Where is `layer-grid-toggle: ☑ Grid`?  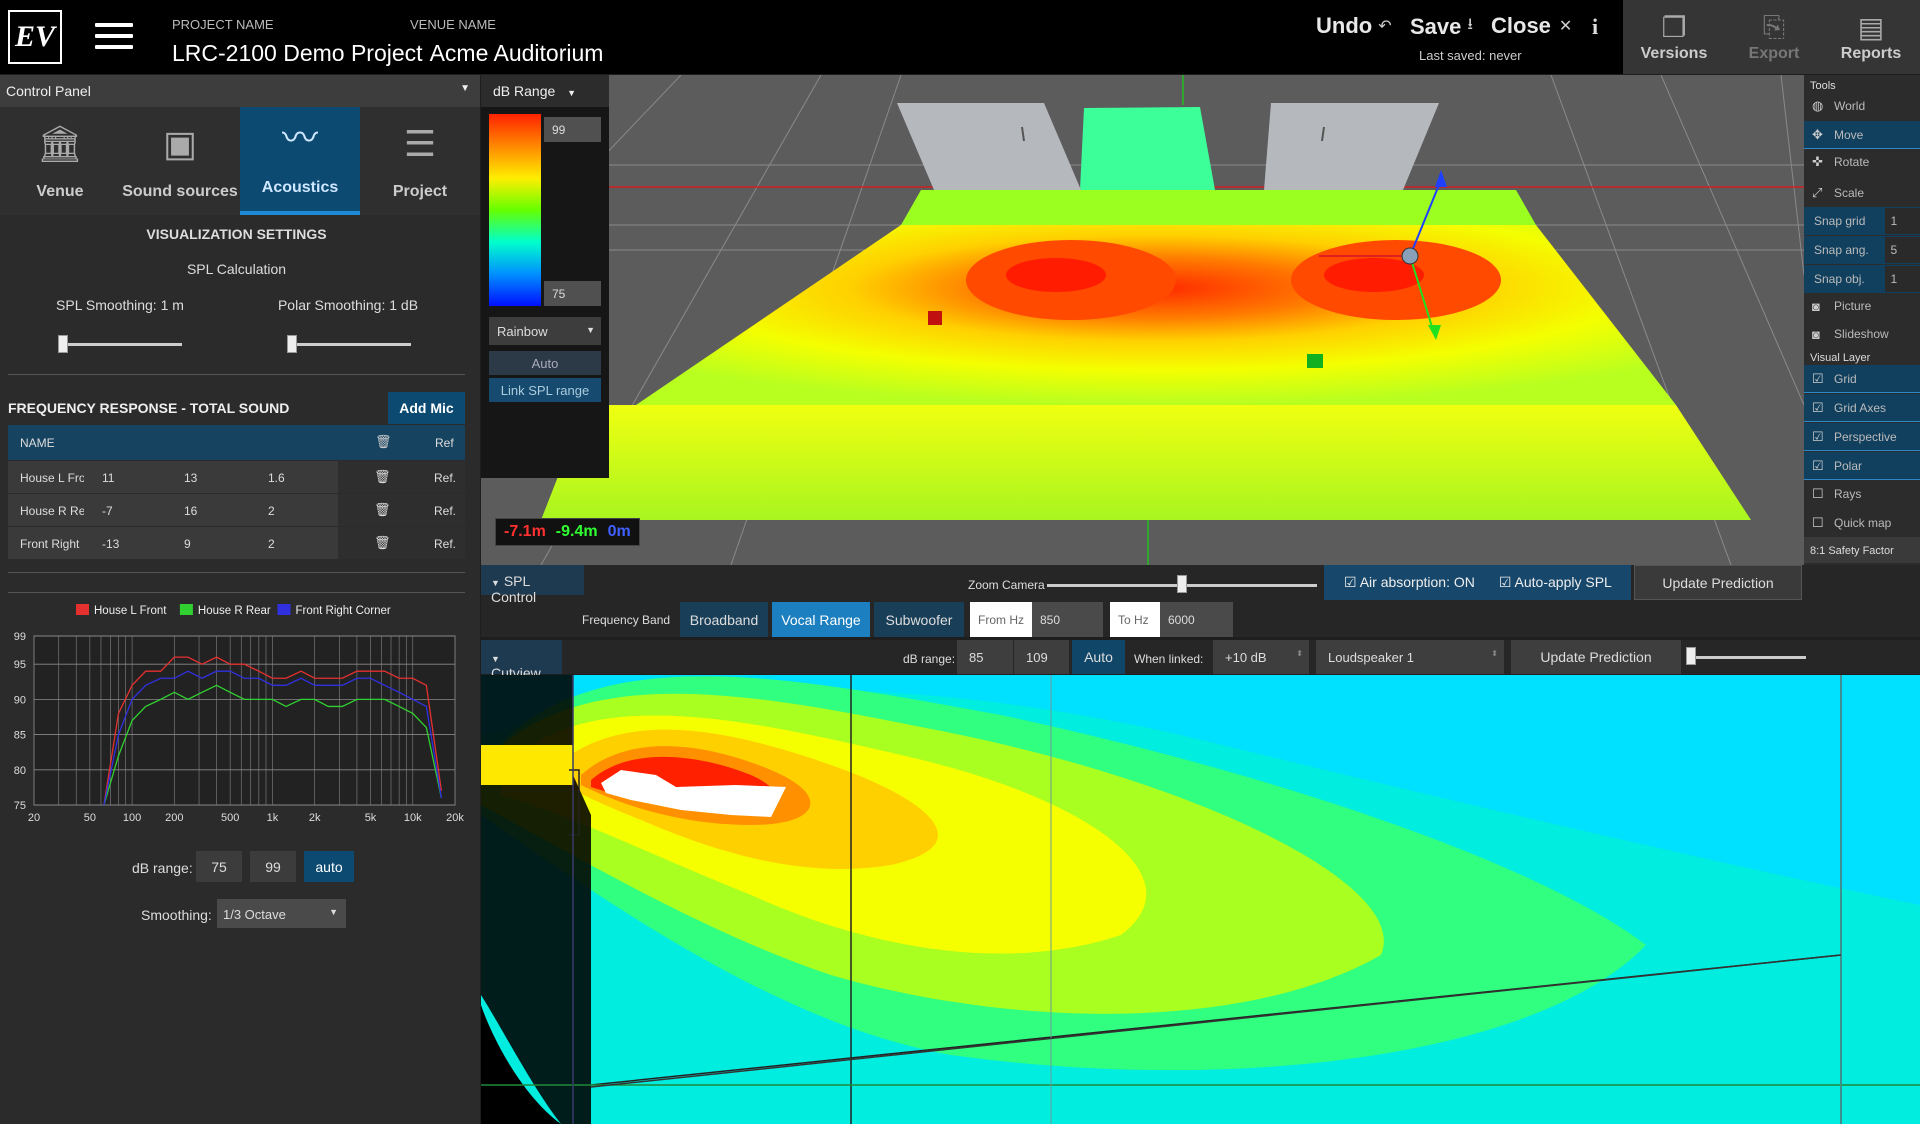 layer-grid-toggle: ☑ Grid is located at coordinates (1862, 379).